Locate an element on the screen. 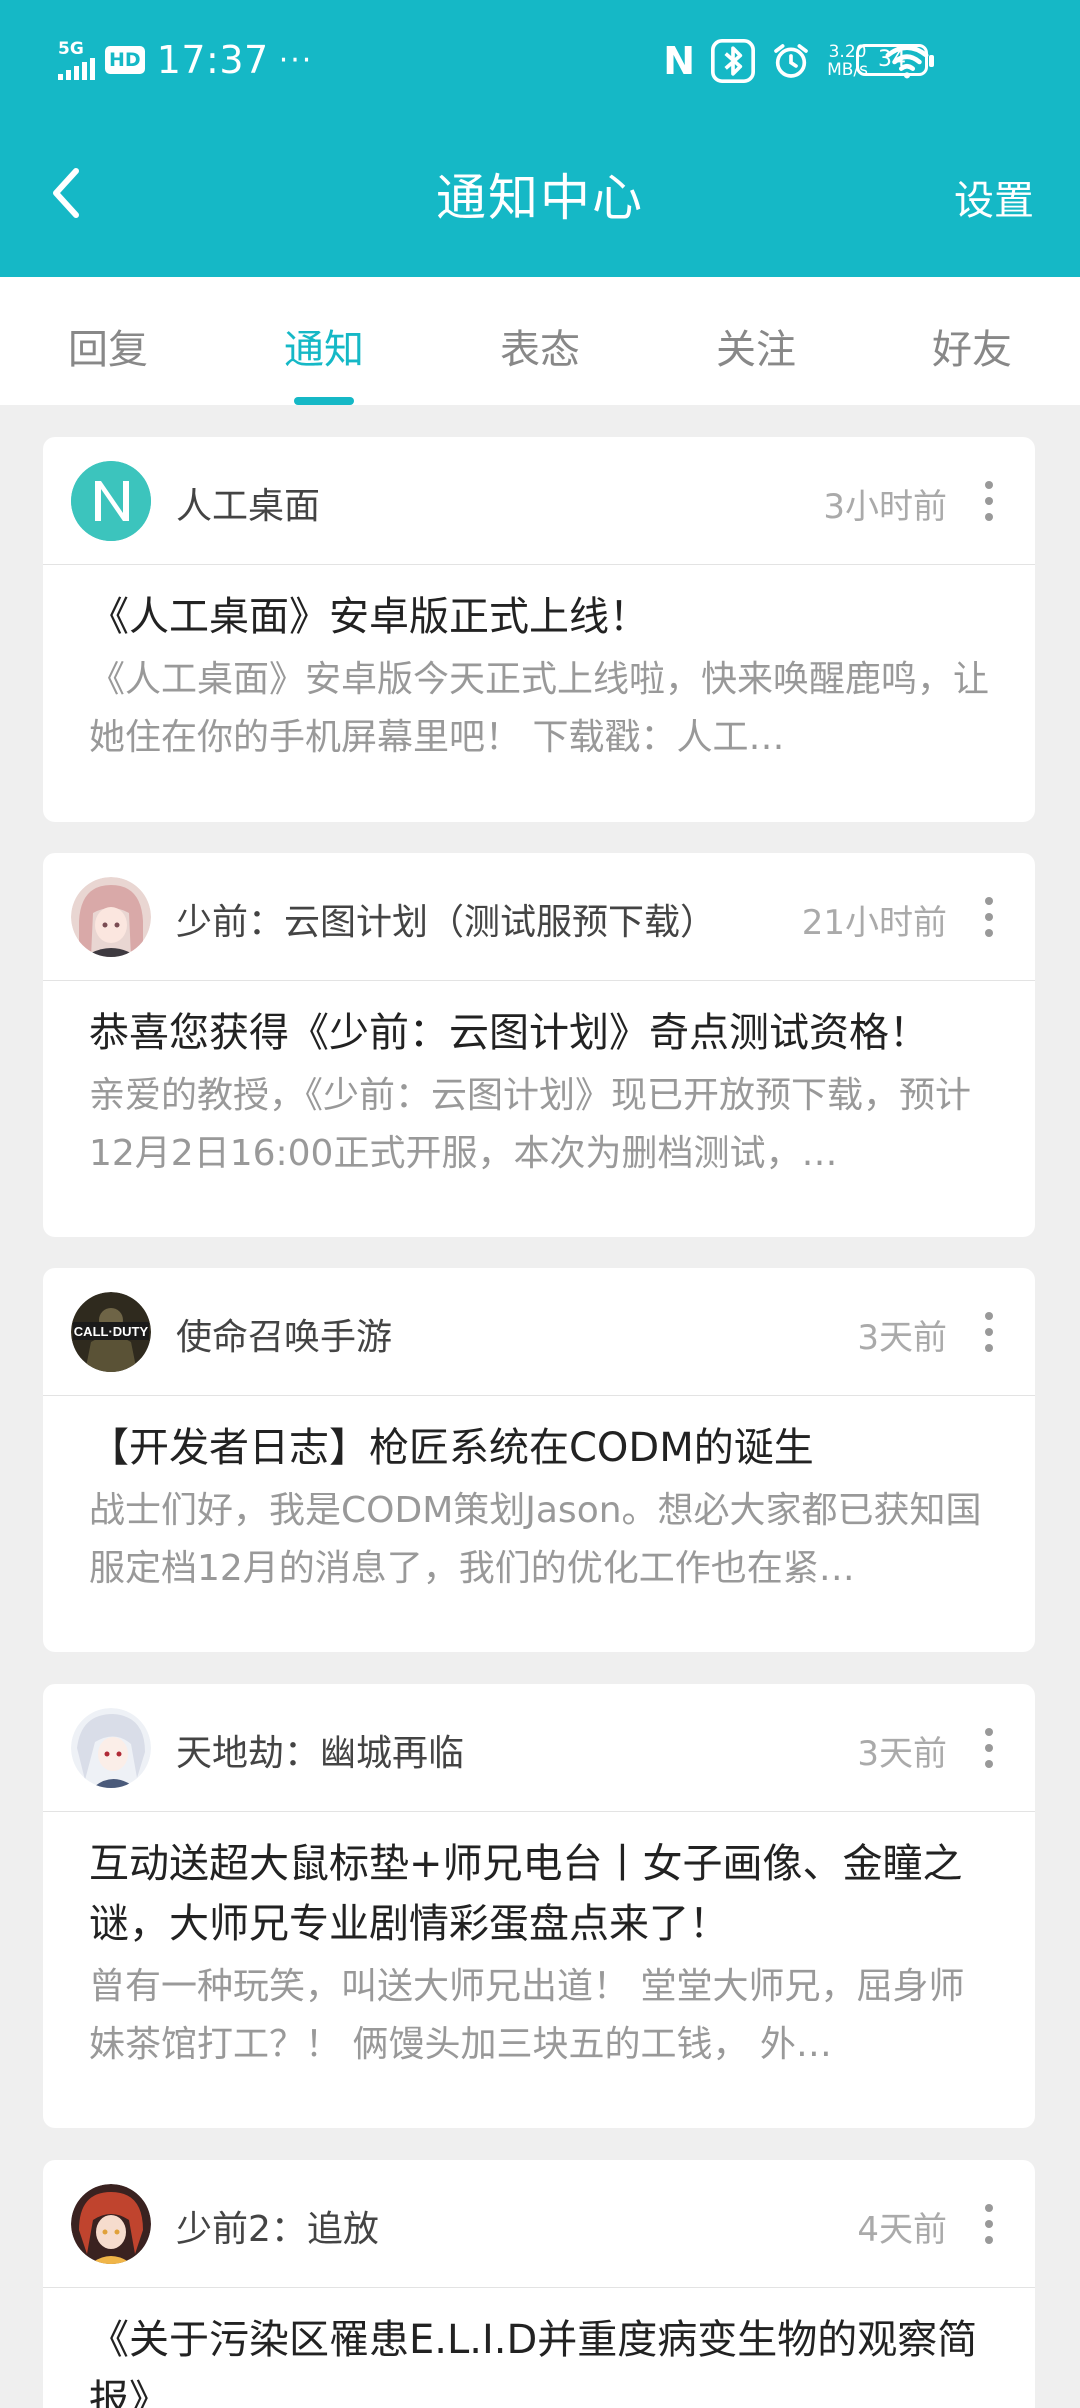 The image size is (1080, 2408). timestamp: 3小时前 is located at coordinates (885, 507).